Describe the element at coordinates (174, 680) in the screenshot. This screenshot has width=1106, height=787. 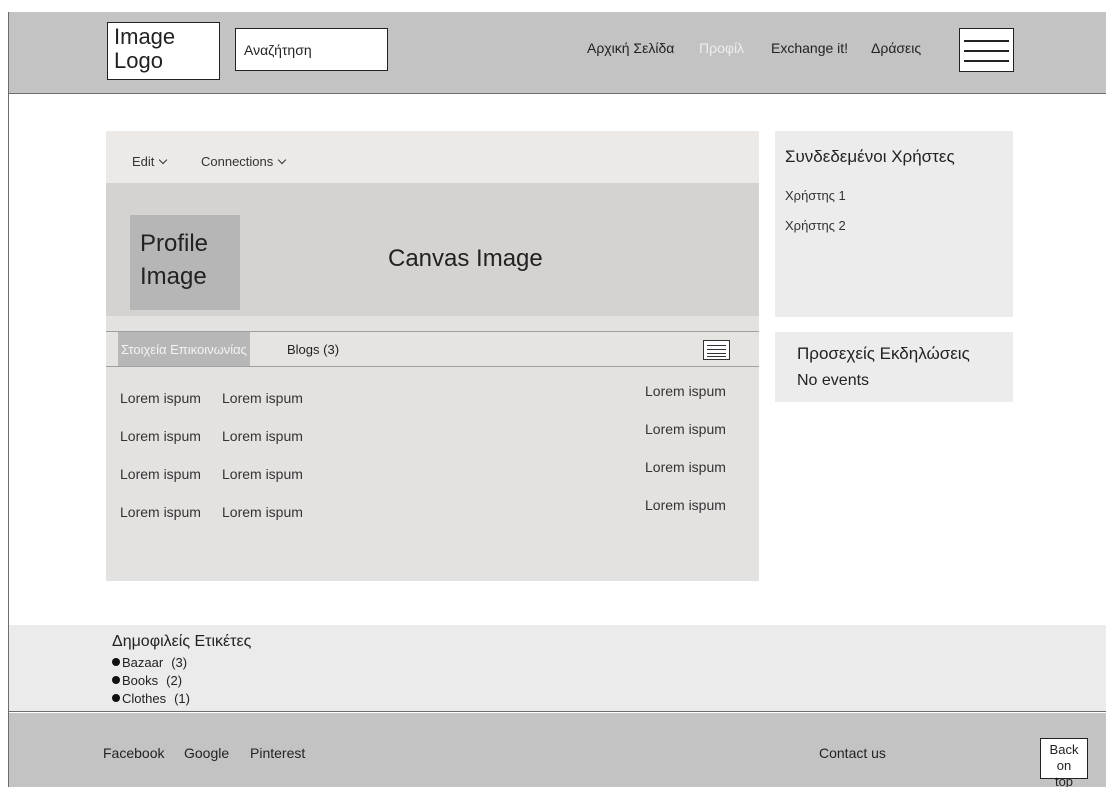
I see `tag-count: (2)` at that location.